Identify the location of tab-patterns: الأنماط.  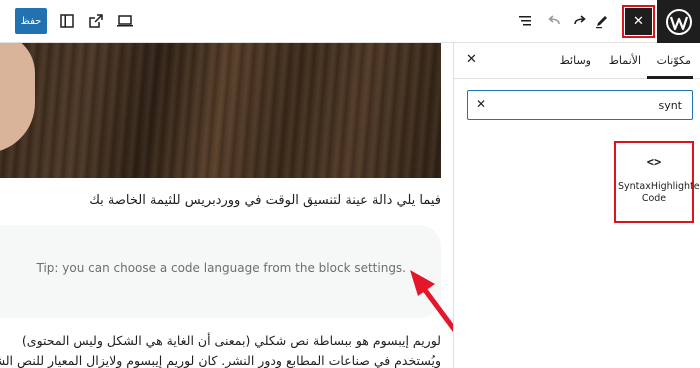
(625, 60).